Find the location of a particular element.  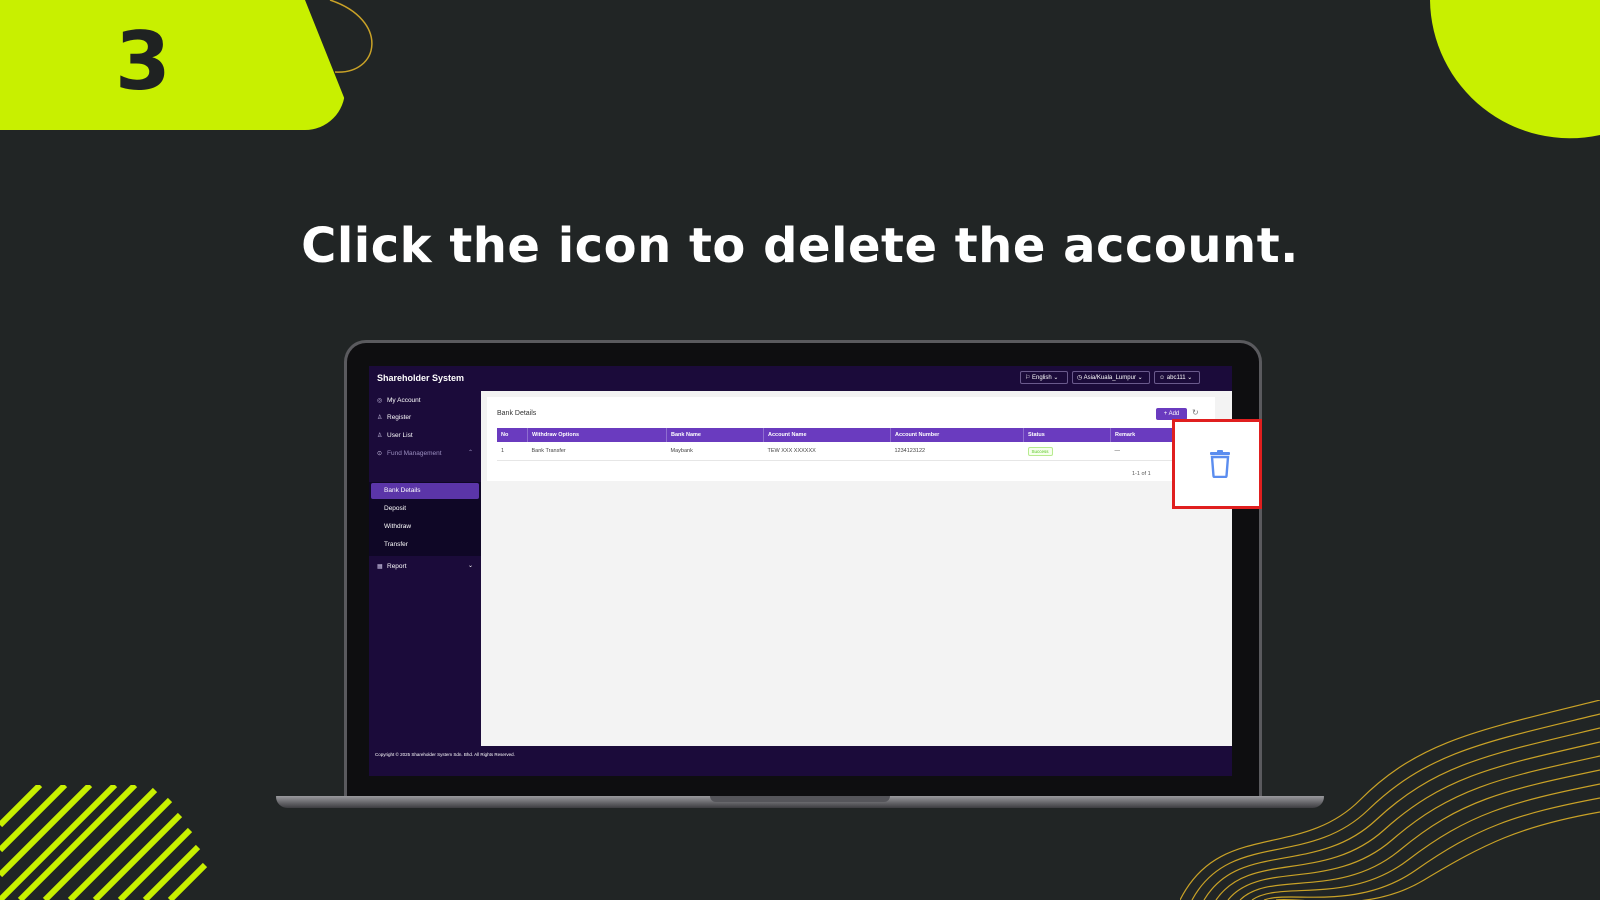

sidebar-item-fund-management: ⊙ Fund Management ⌃ is located at coordinates (425, 453).